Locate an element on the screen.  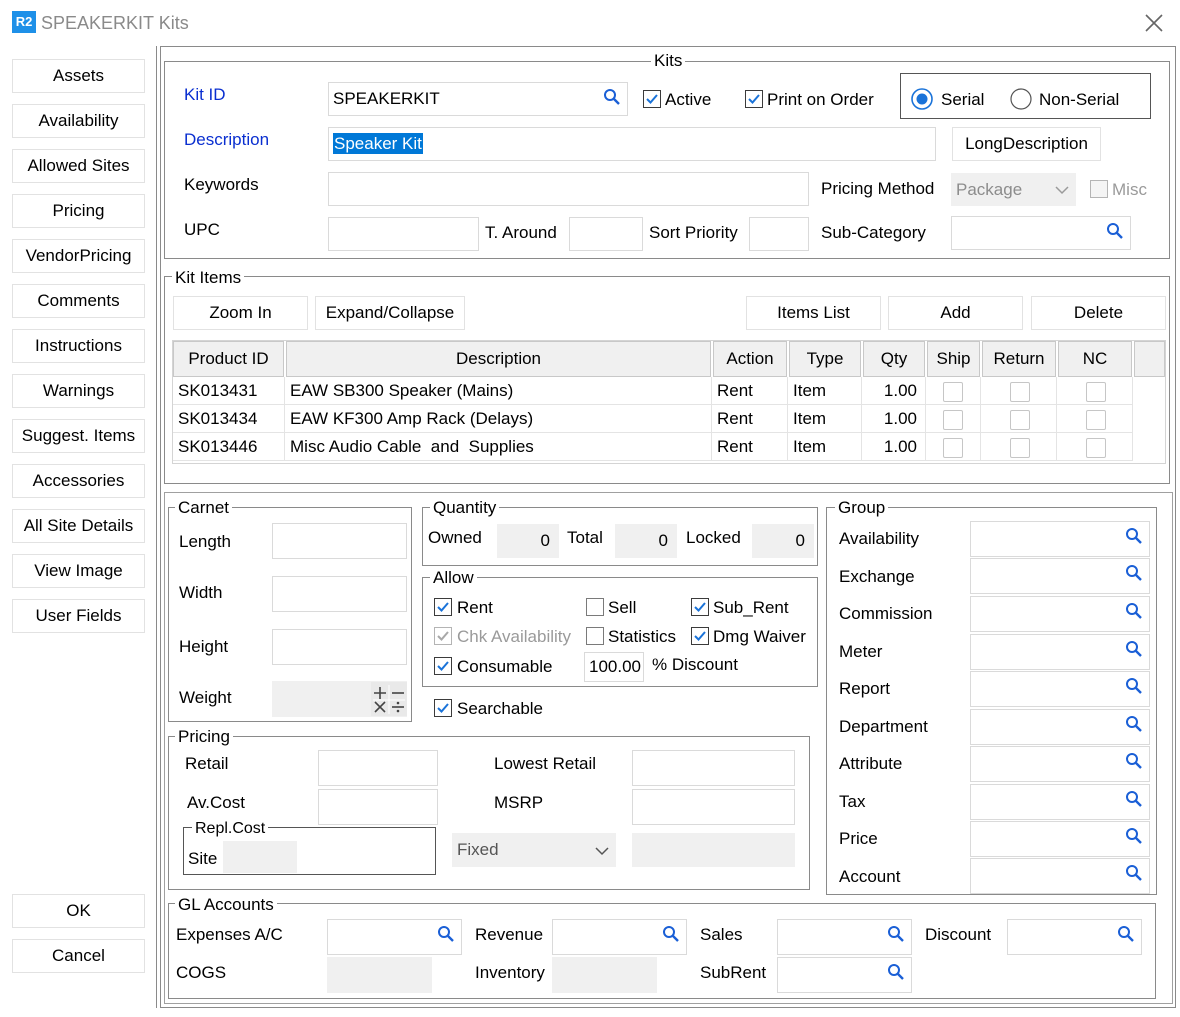
group-account-input is located at coordinates (1060, 876).